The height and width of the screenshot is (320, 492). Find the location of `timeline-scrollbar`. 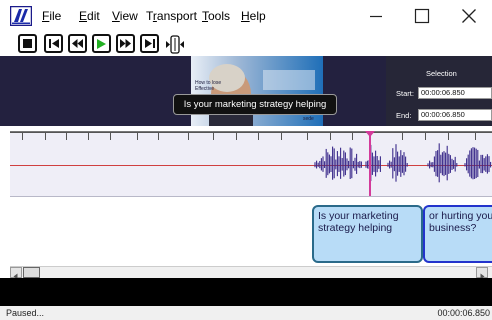

timeline-scrollbar is located at coordinates (251, 273).